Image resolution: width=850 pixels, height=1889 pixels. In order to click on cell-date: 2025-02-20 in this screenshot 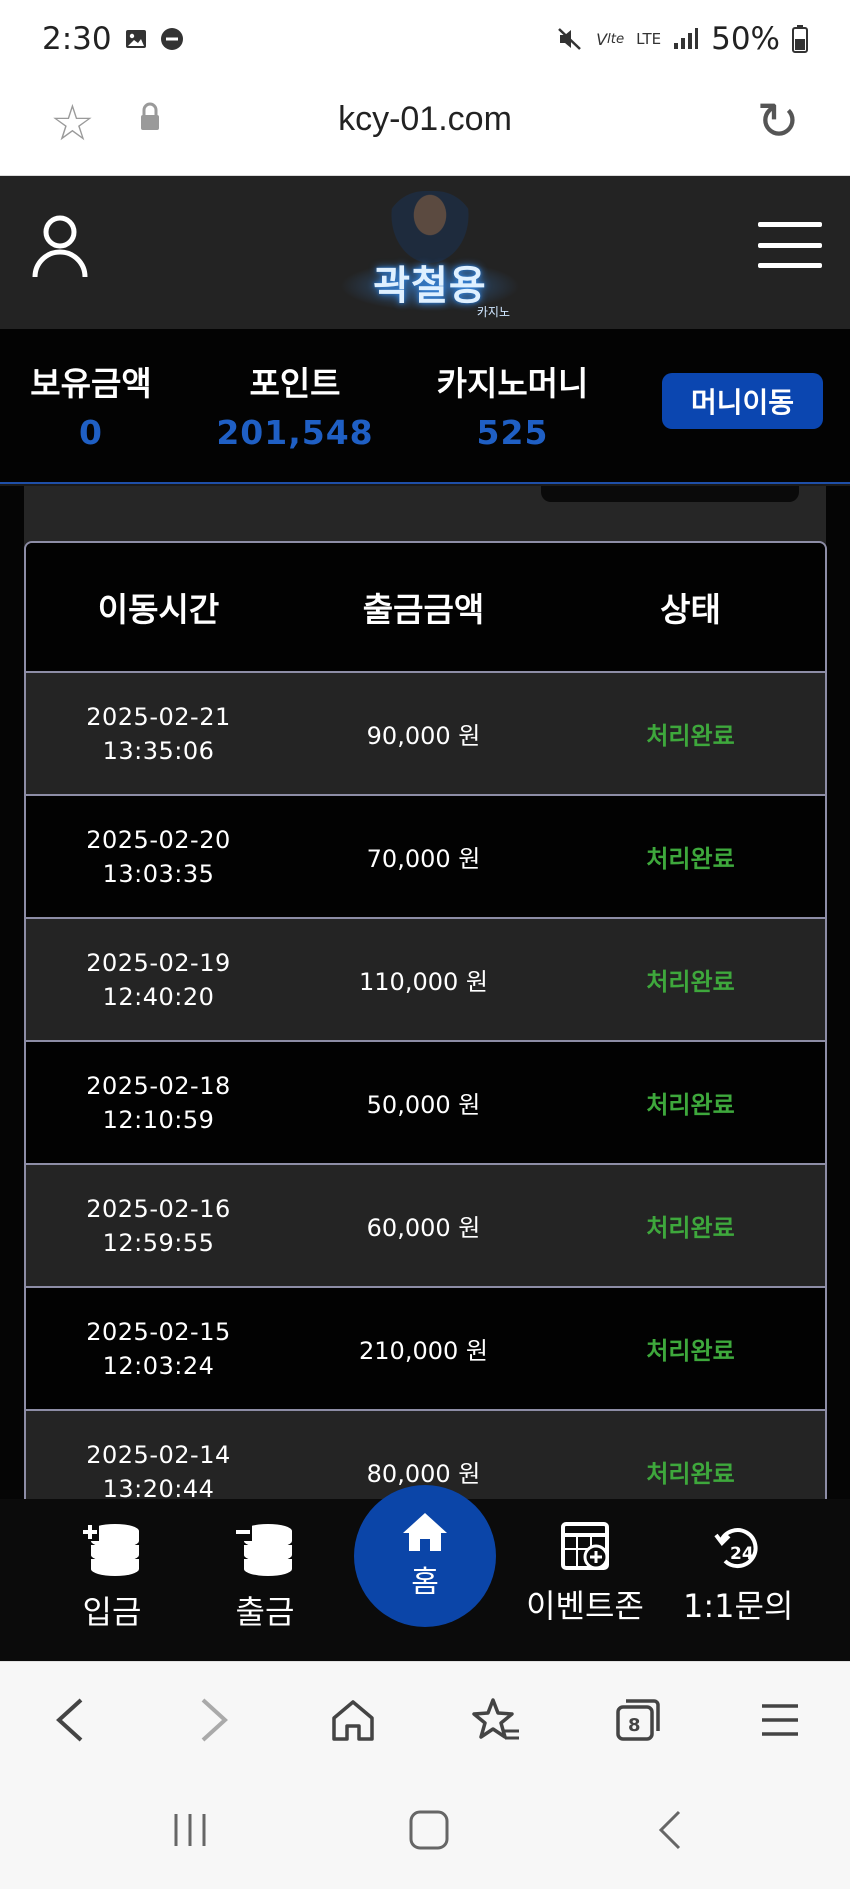, I will do `click(158, 839)`.